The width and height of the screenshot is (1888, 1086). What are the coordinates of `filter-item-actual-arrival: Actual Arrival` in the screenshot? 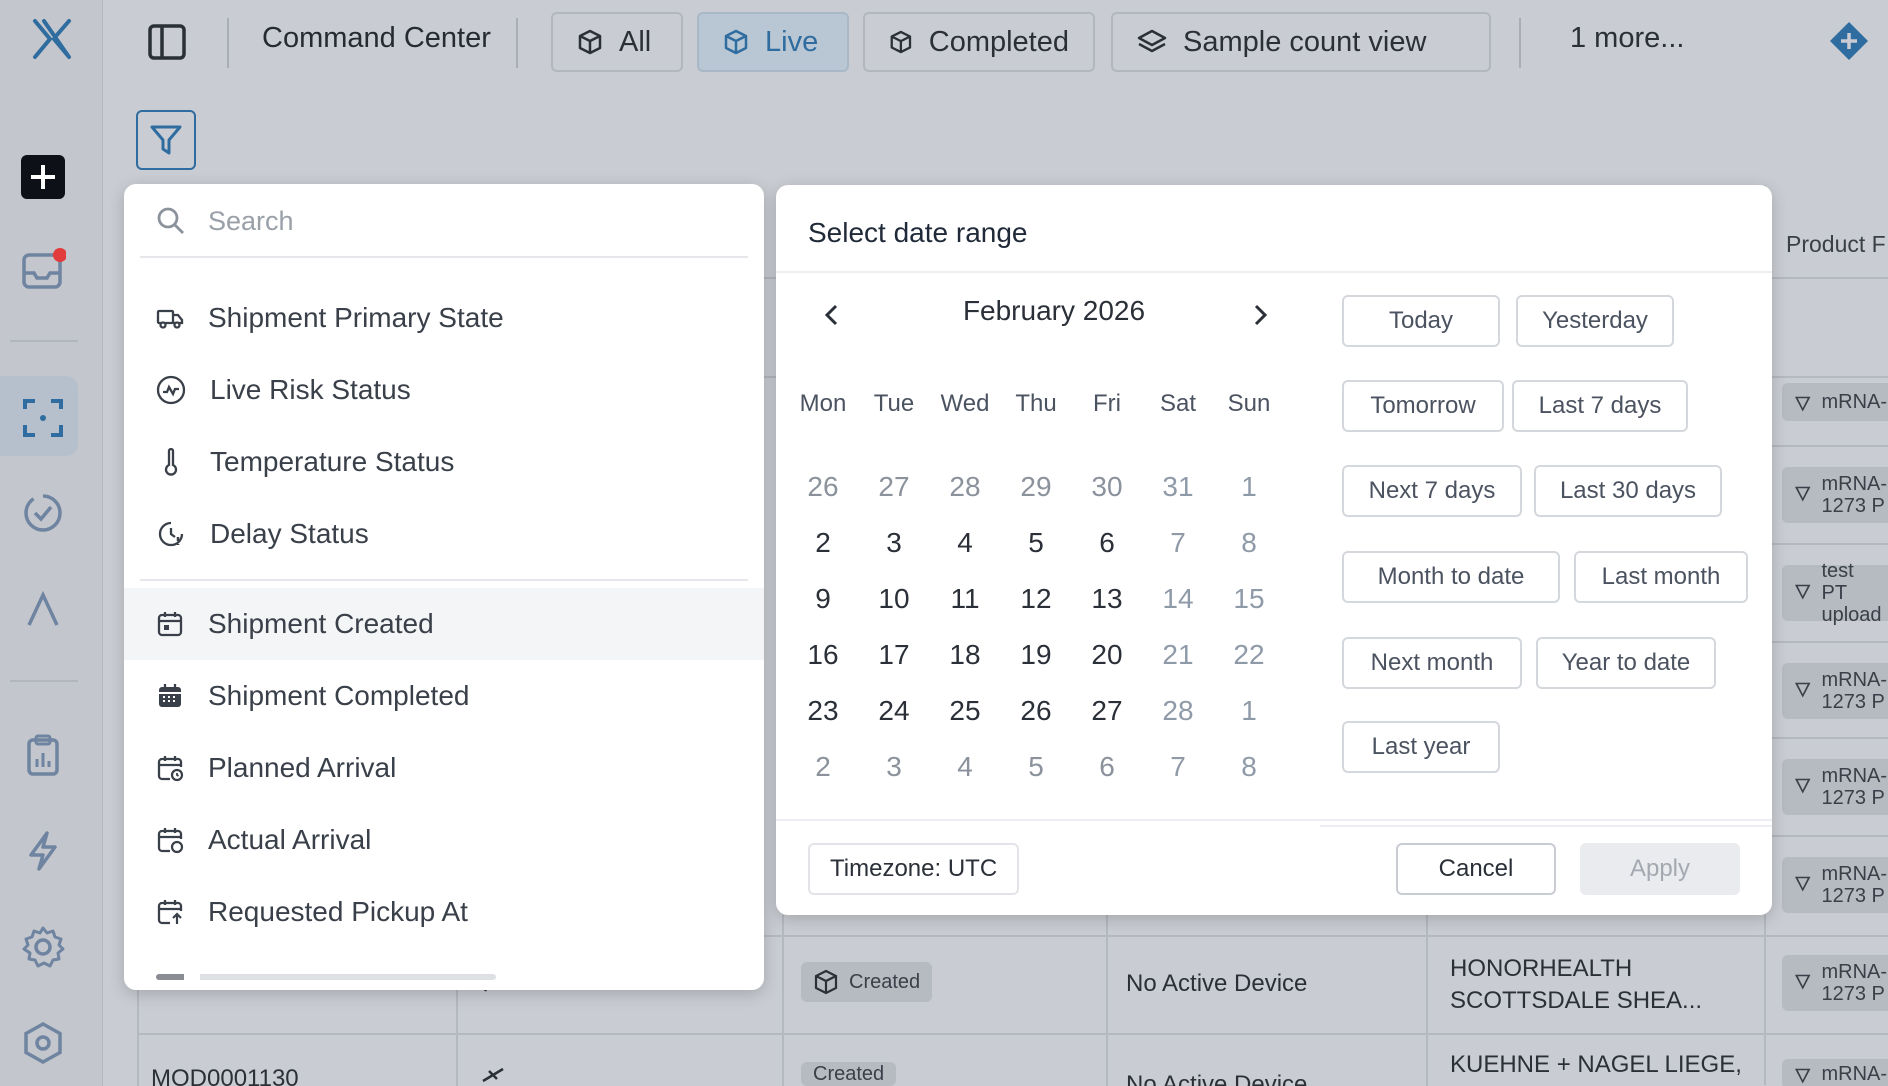 It's located at (444, 840).